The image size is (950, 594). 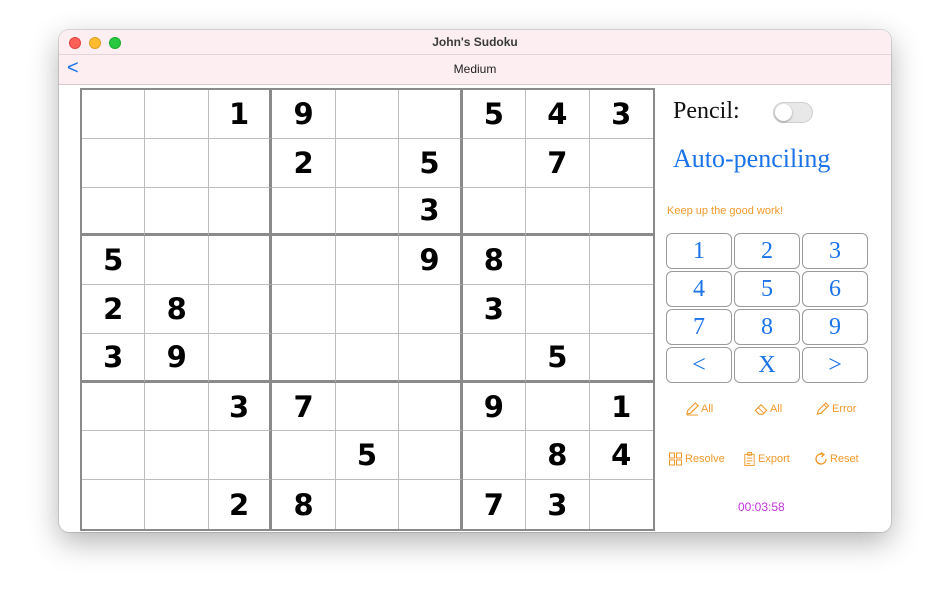 What do you see at coordinates (367, 163) in the screenshot?
I see `board-cell-r2-c5` at bounding box center [367, 163].